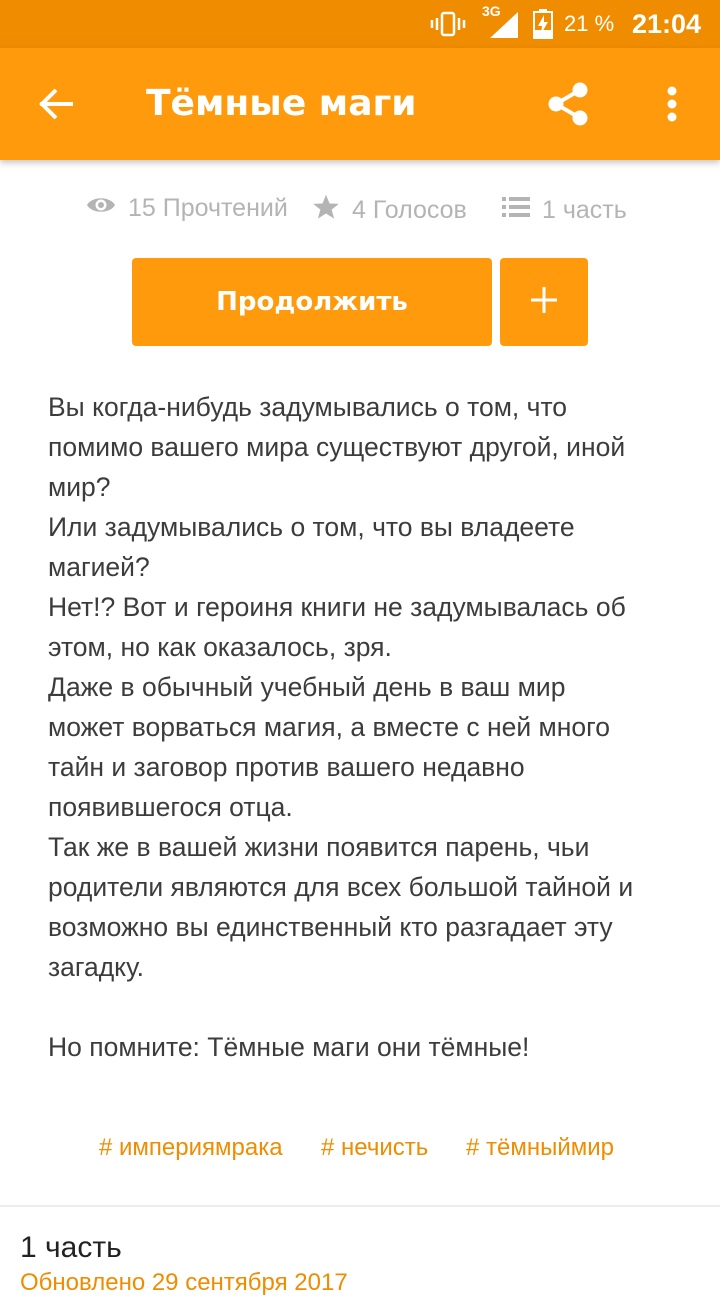 The height and width of the screenshot is (1298, 720). What do you see at coordinates (584, 209) in the screenshot?
I see `parts-count: 1 часть` at bounding box center [584, 209].